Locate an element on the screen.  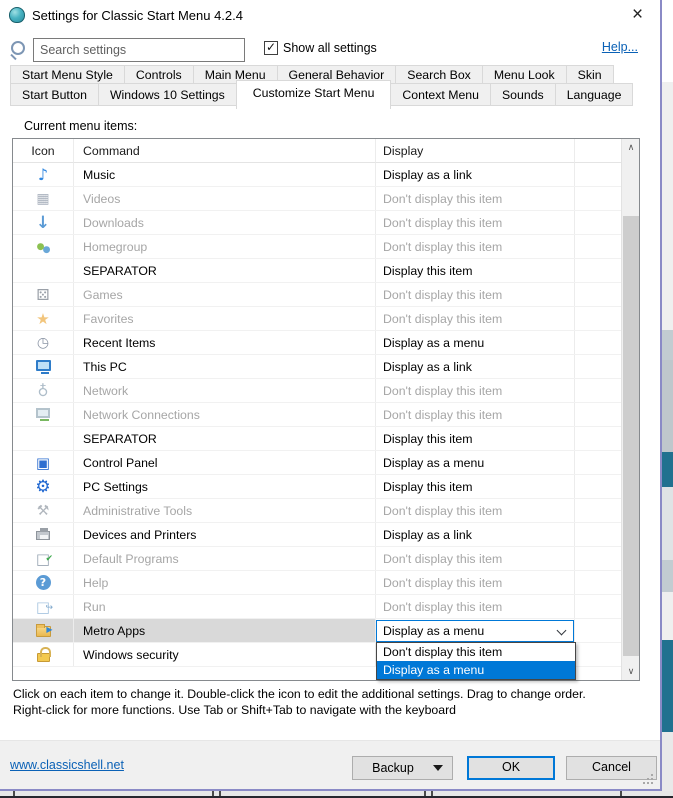
command-label: Metro Apps is located at coordinates (114, 630).